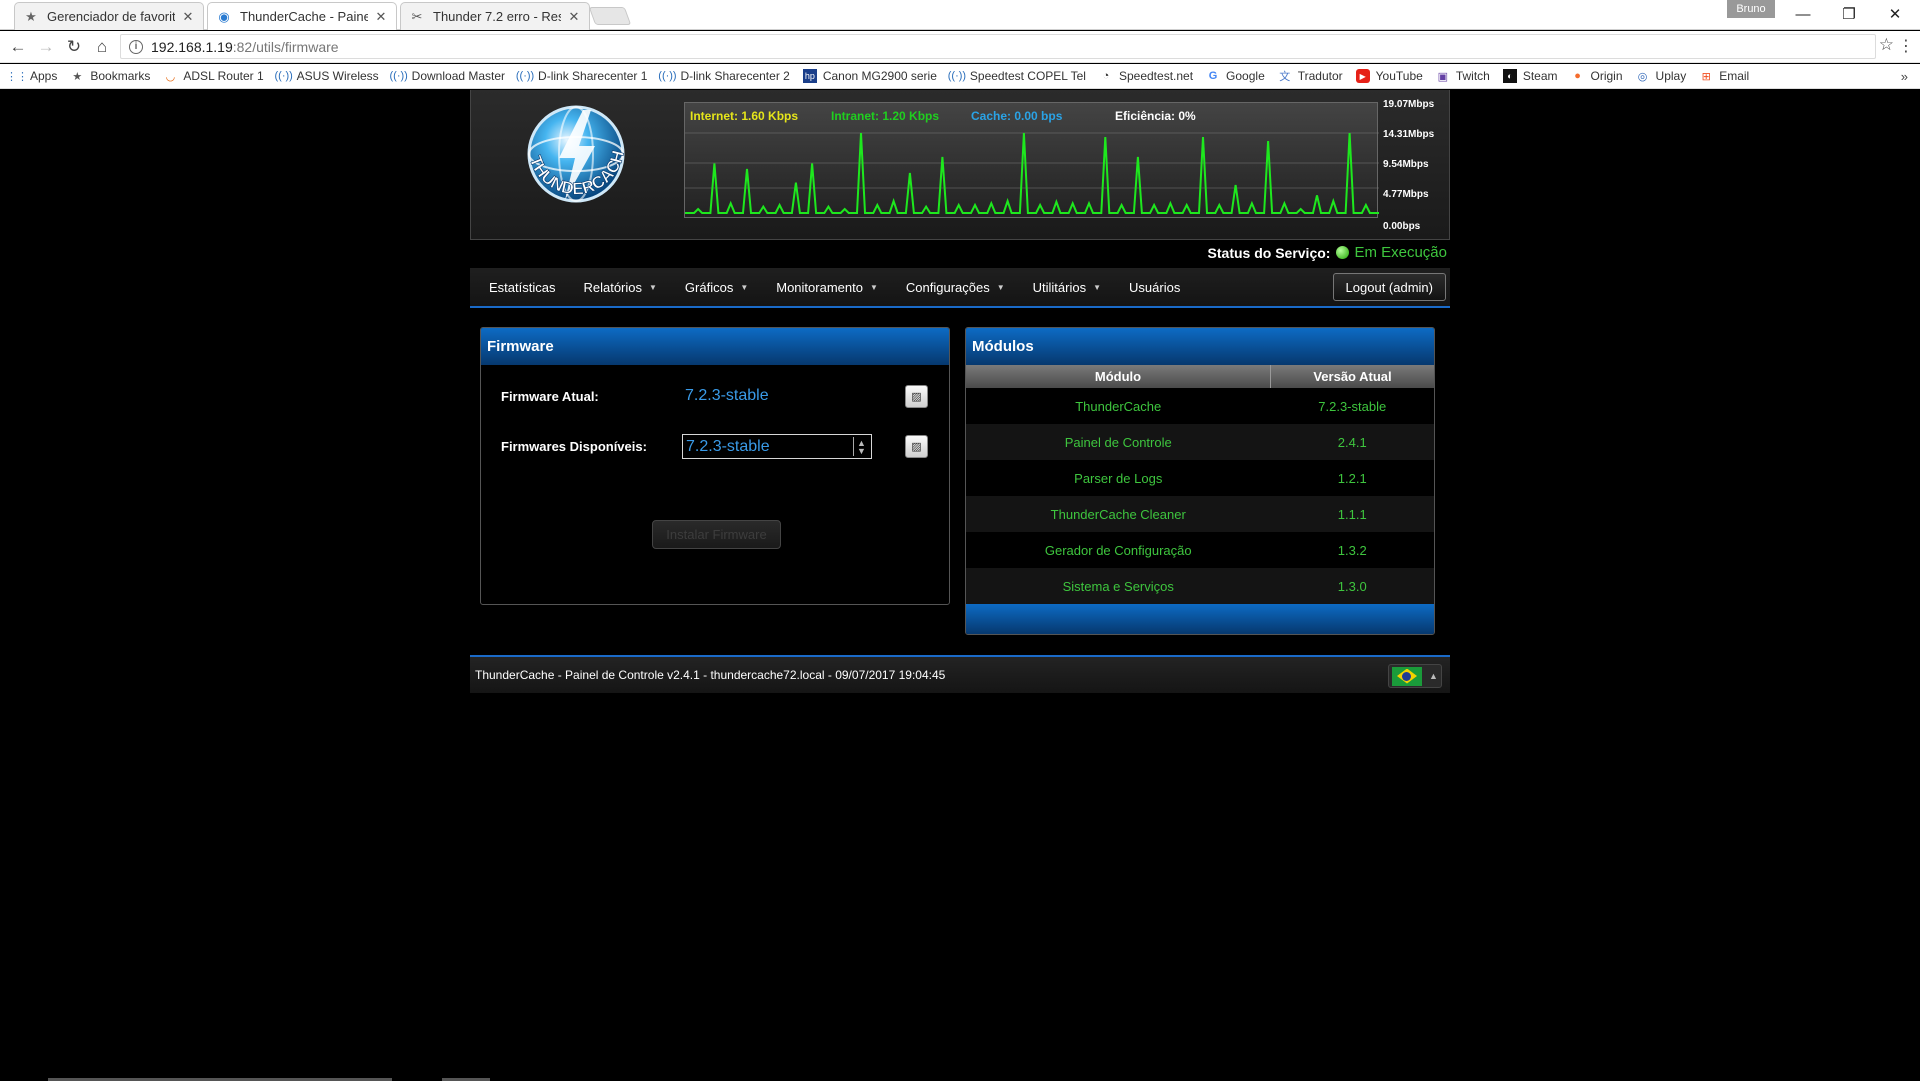 This screenshot has height=1081, width=1920. What do you see at coordinates (31, 76) in the screenshot?
I see `bookmark-apps: ⋮⋮ Apps` at bounding box center [31, 76].